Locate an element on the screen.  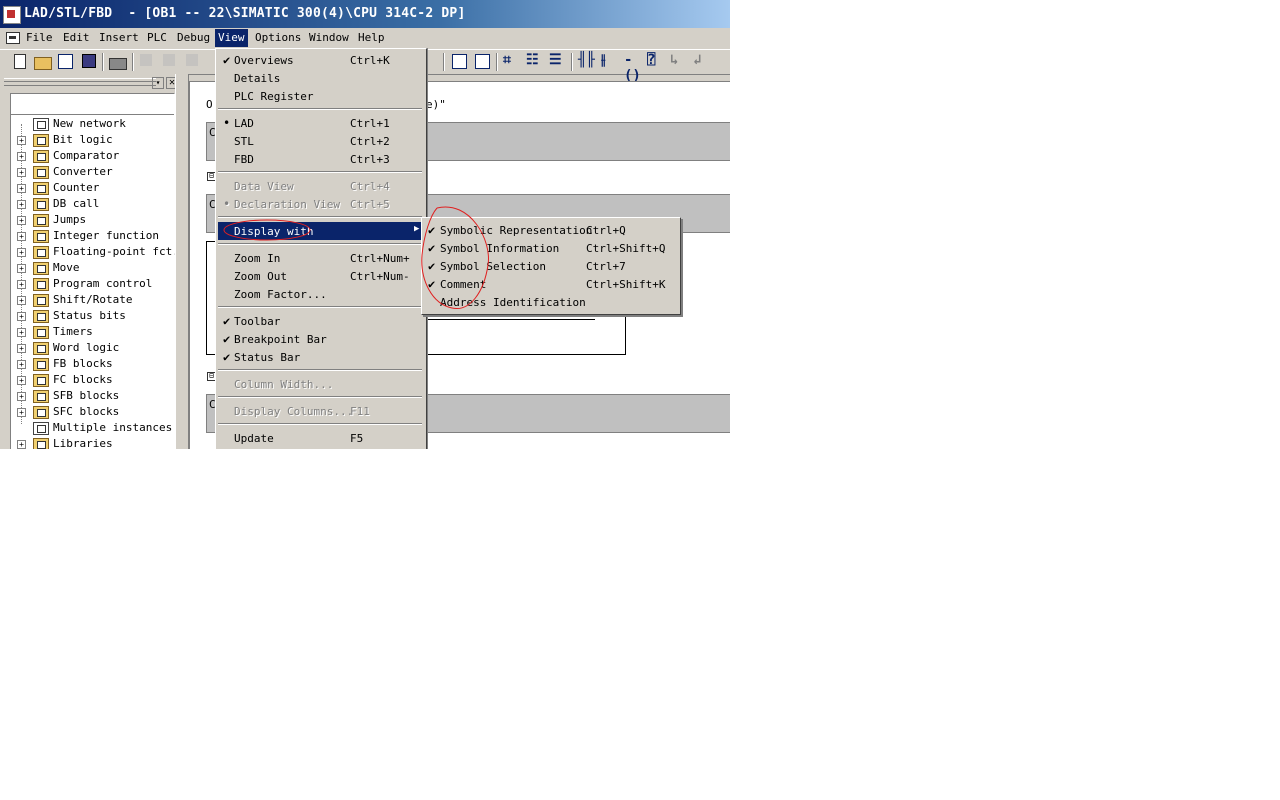
tree-item-sfc-blocks: + SFC blocks is located at coordinates (93, 412).